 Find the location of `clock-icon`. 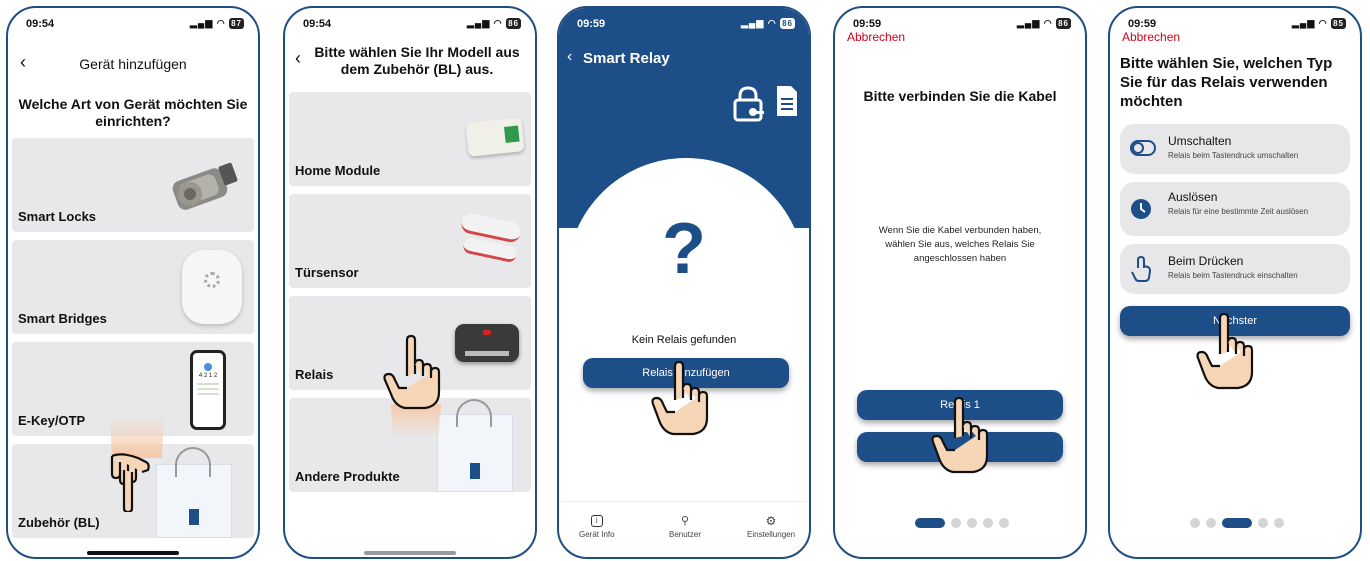

clock-icon is located at coordinates (1141, 209).